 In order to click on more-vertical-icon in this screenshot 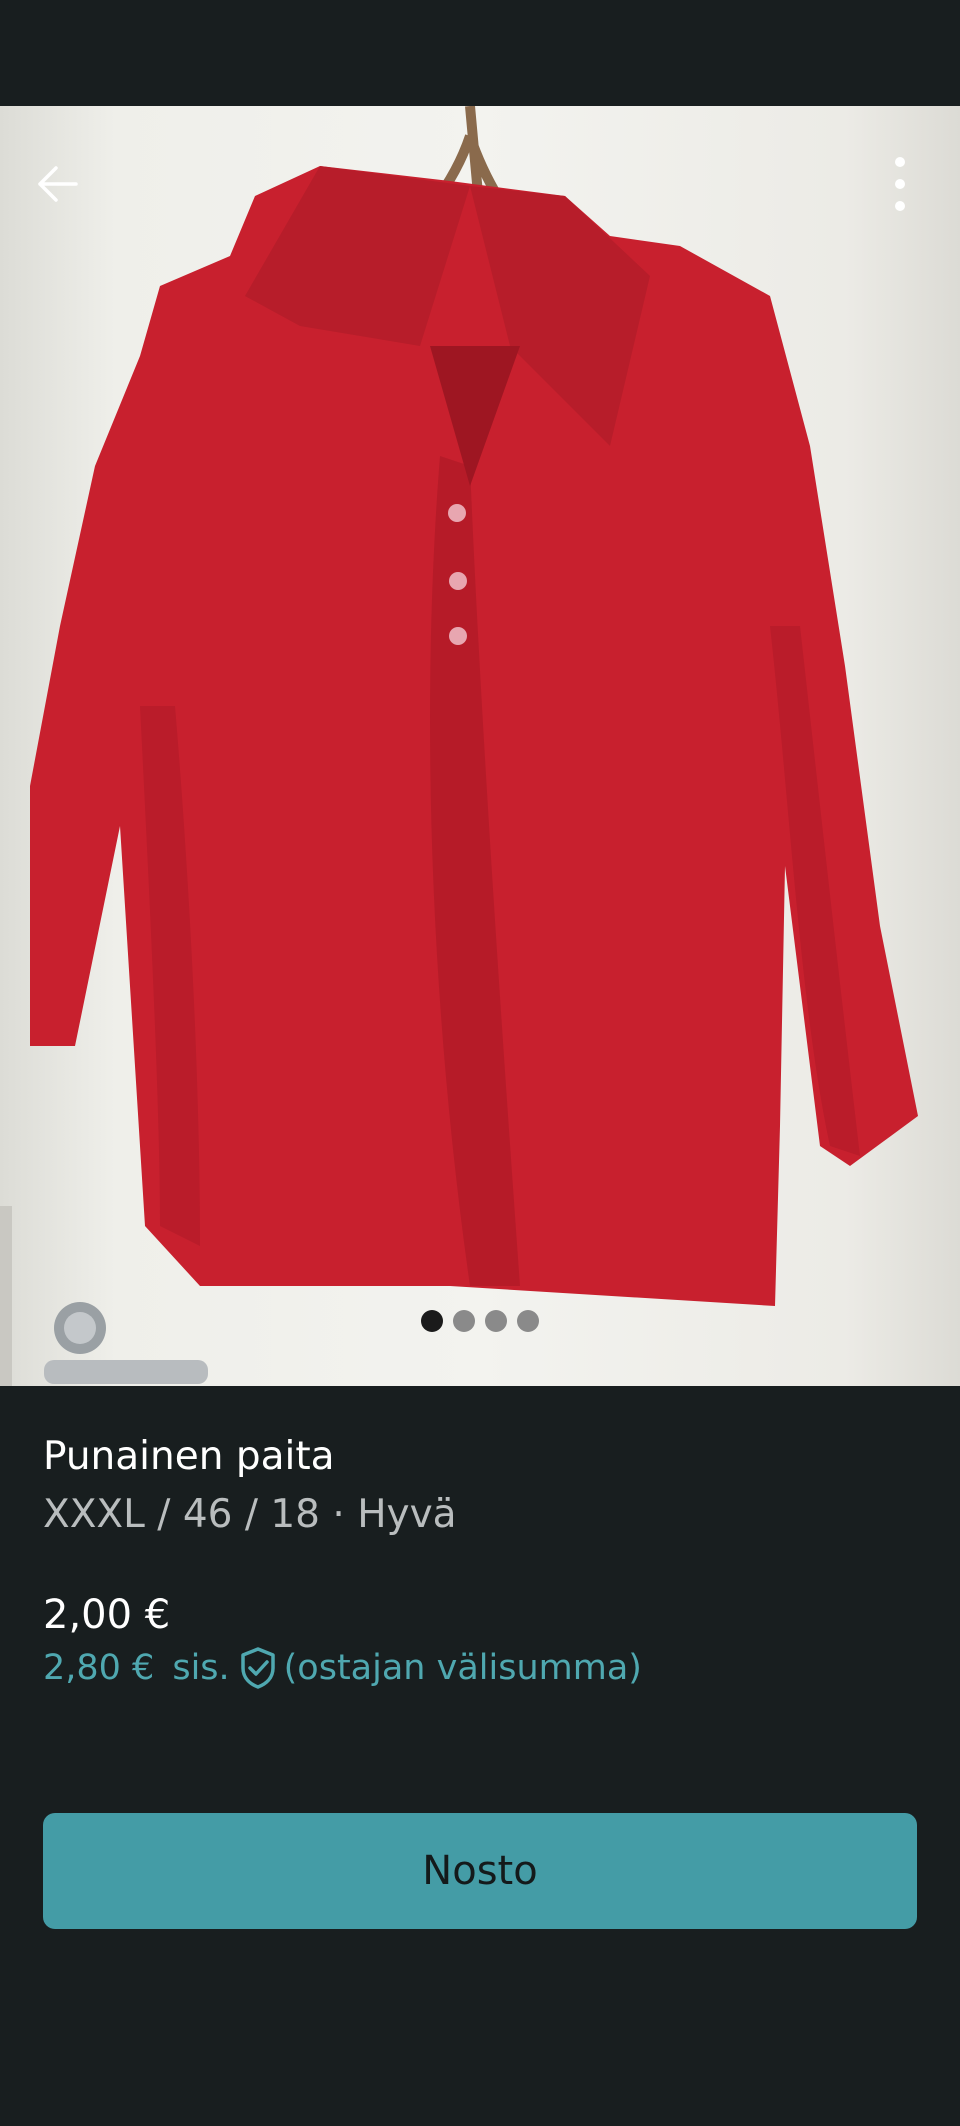, I will do `click(900, 186)`.